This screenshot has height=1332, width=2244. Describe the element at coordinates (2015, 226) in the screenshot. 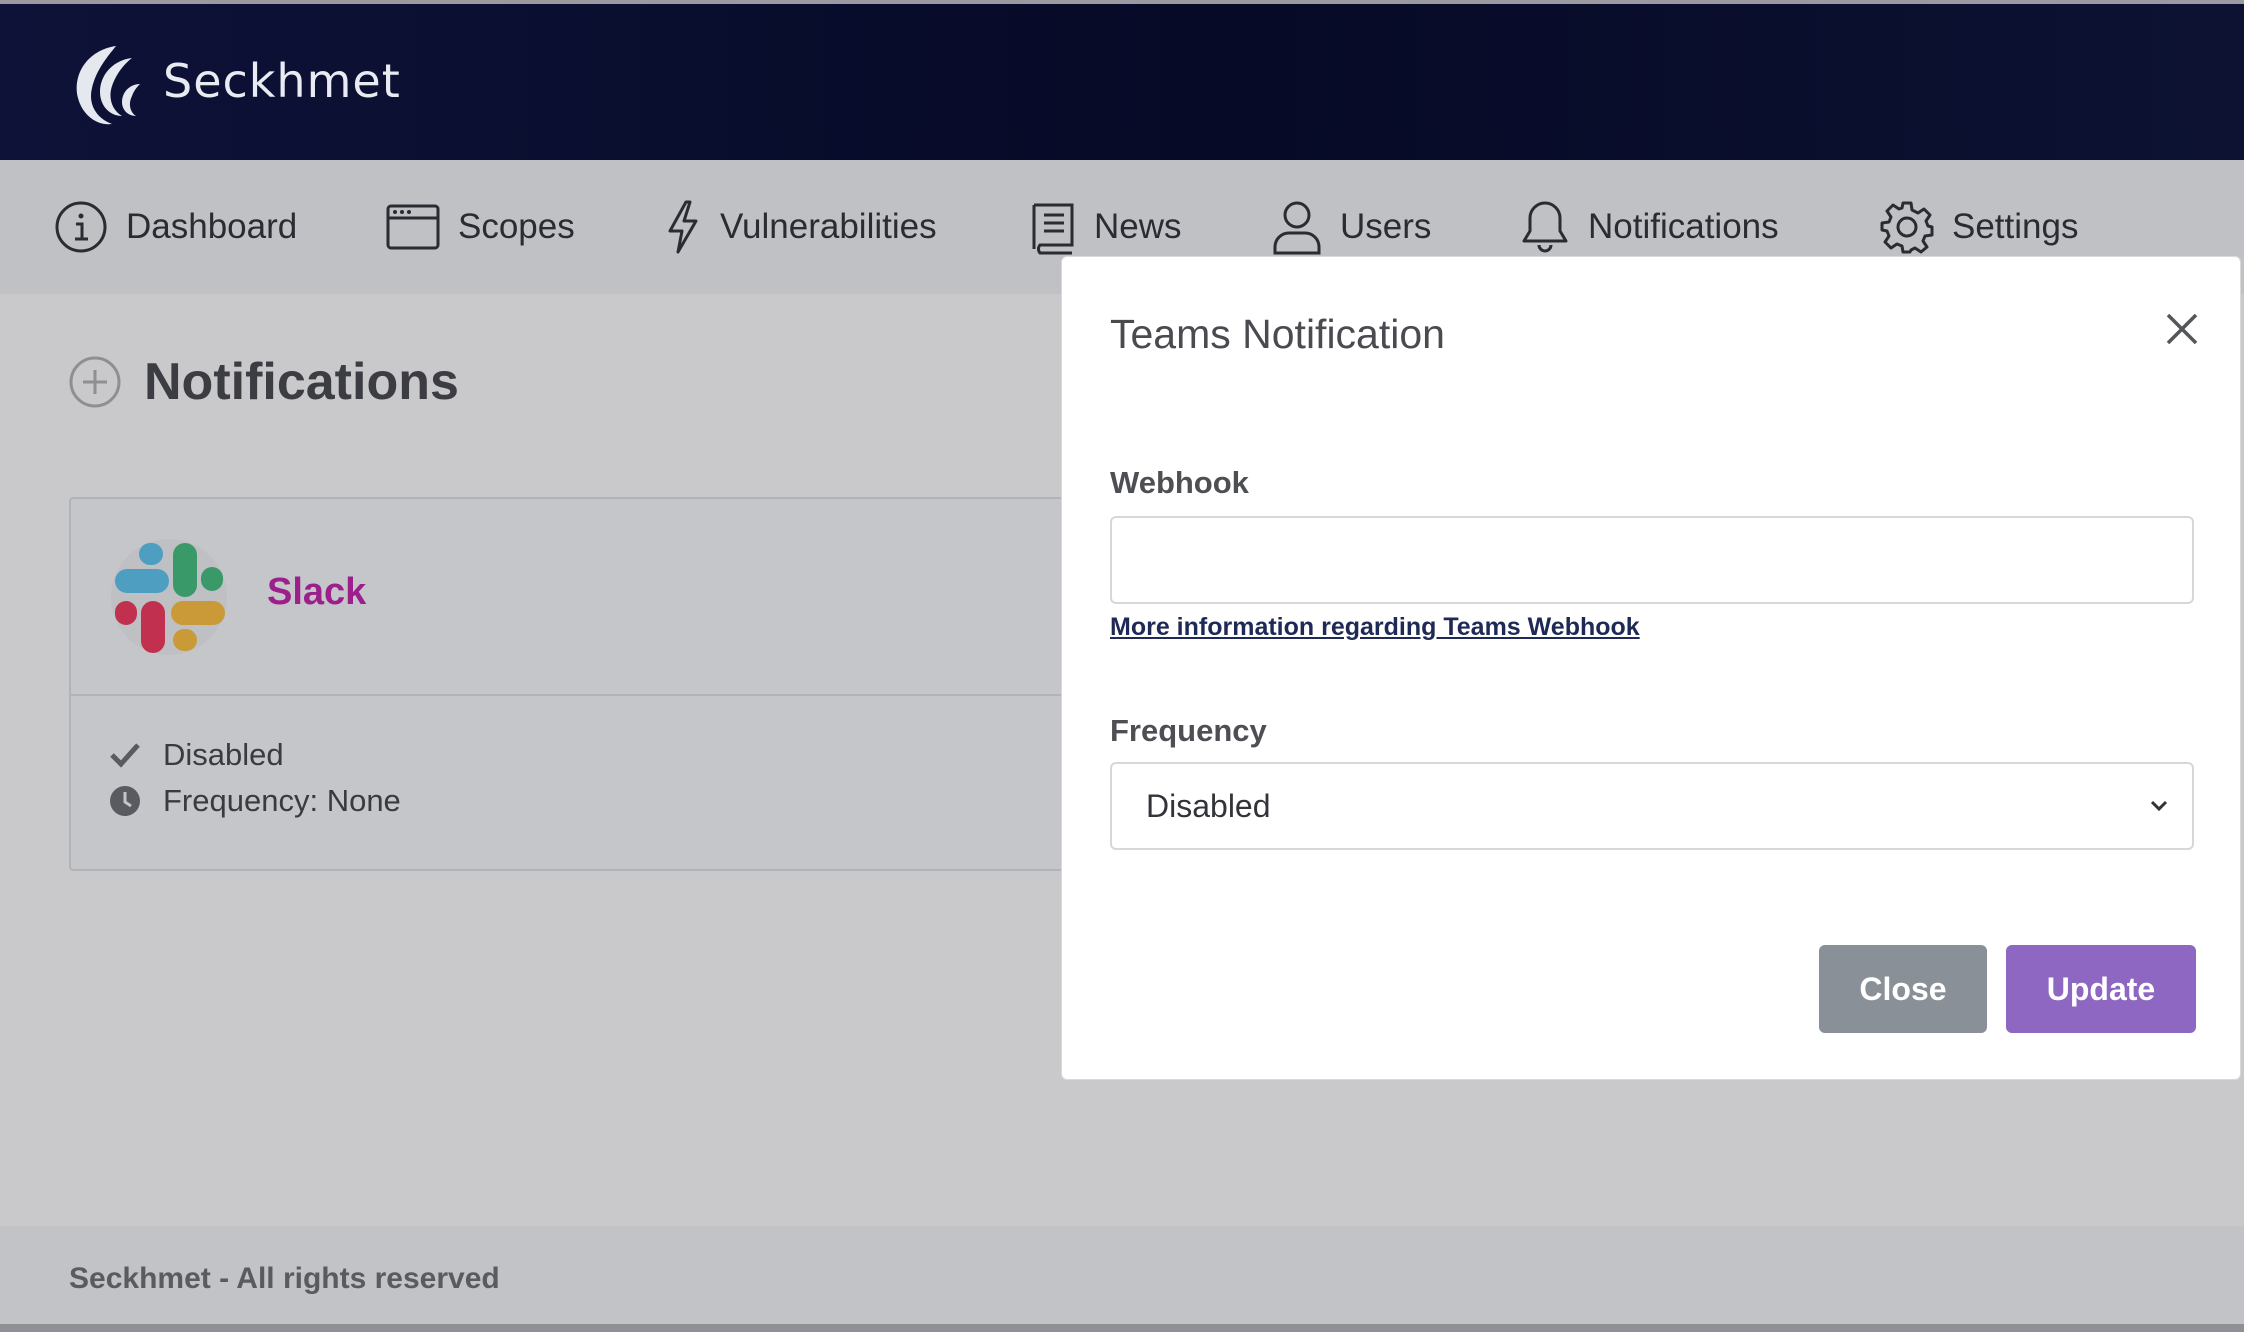

I see `nav-label-settings: Settings` at that location.